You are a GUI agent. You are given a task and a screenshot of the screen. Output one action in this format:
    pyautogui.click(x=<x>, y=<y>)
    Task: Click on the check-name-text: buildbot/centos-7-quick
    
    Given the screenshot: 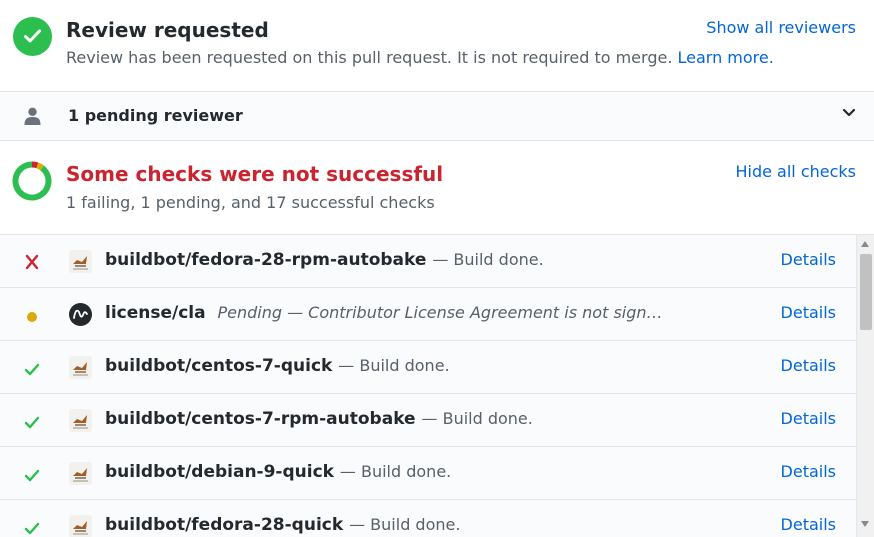 What is the action you would take?
    pyautogui.click(x=219, y=366)
    